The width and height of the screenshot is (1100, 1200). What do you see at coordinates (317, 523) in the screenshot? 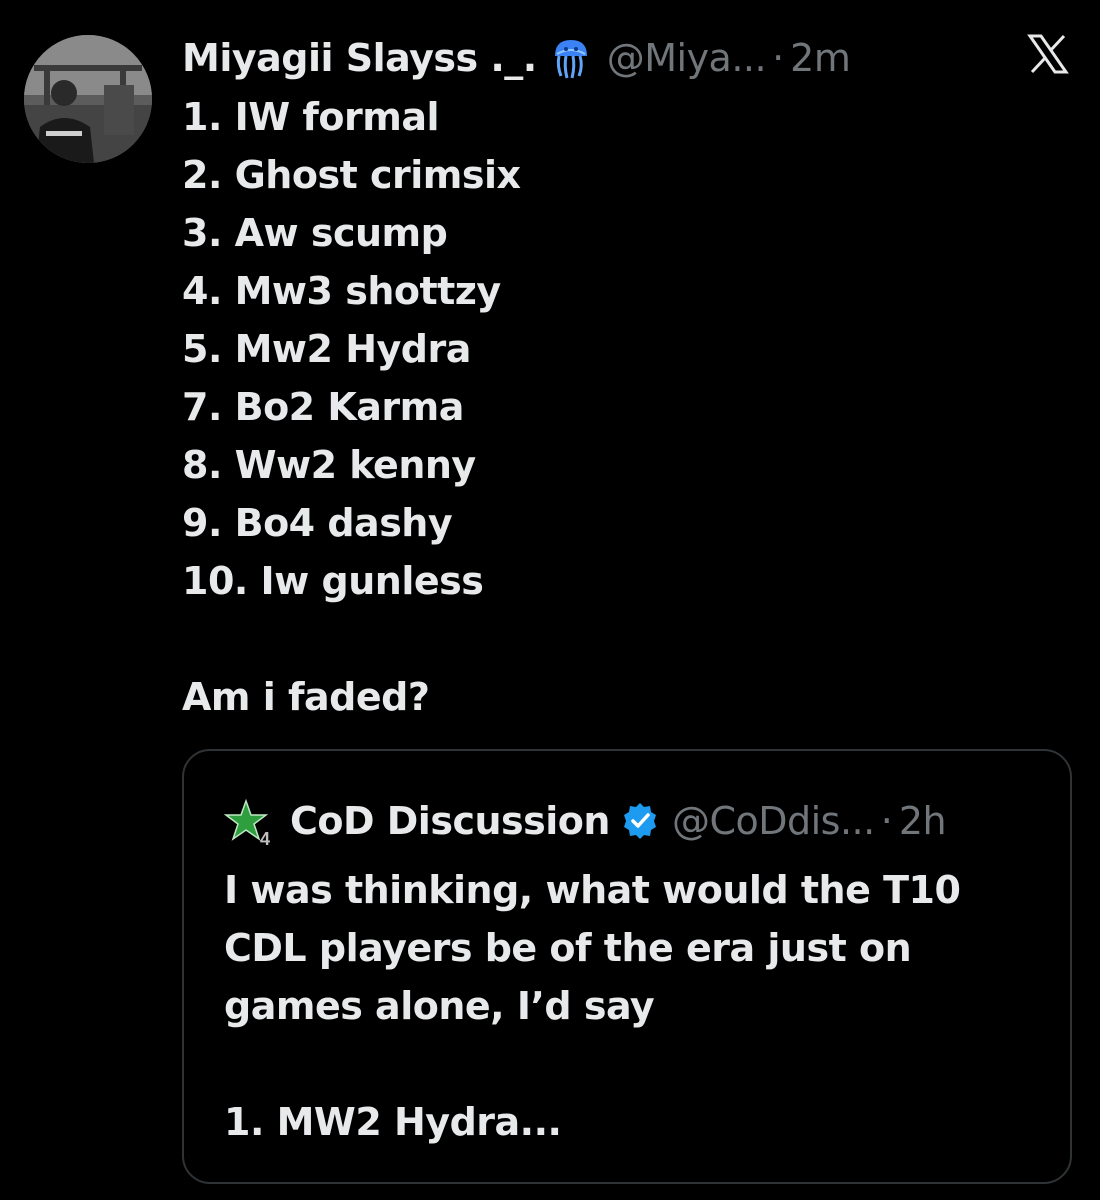
I see `list-item: 9. Bo4 dashy` at bounding box center [317, 523].